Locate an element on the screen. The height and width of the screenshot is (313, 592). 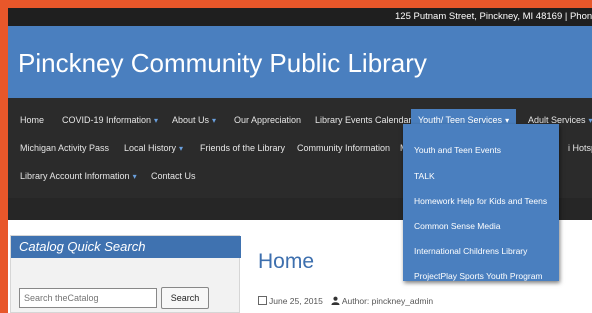
nav-about: About Us ▾ is located at coordinates (194, 120).